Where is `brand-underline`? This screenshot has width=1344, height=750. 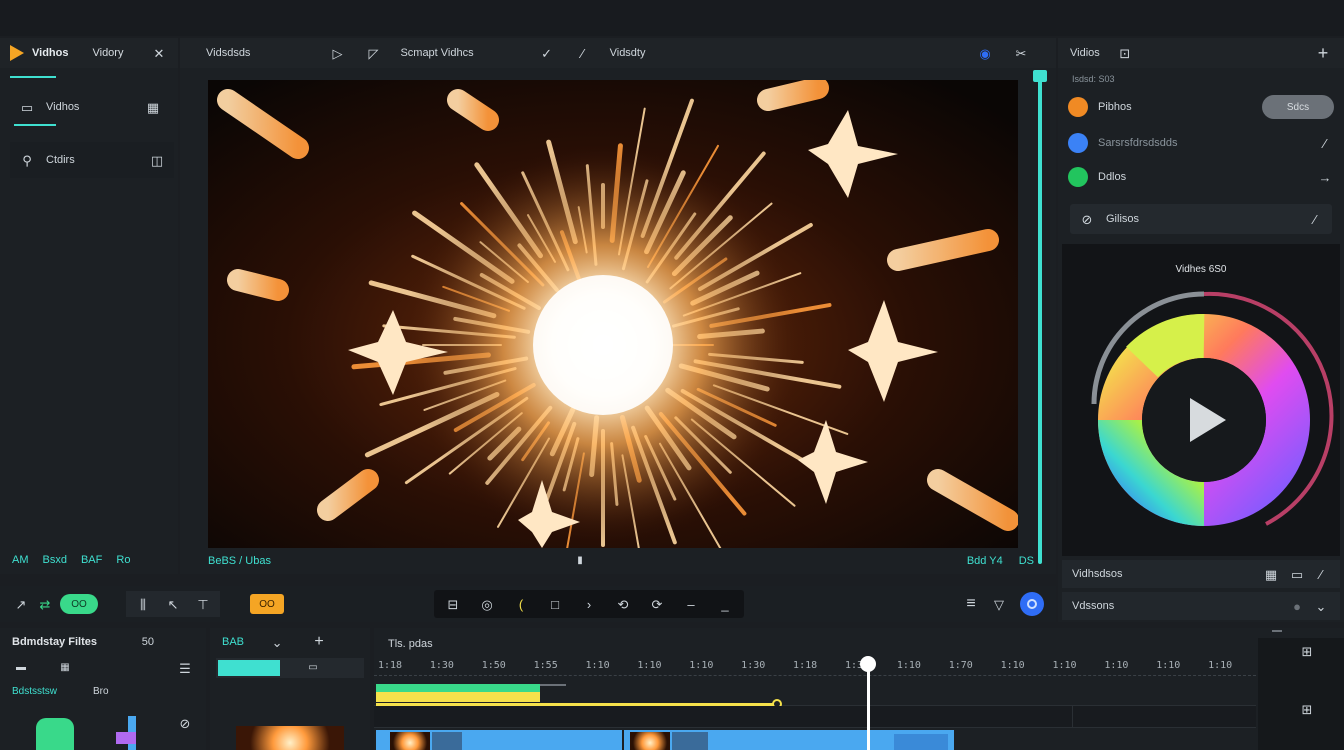
brand-underline is located at coordinates (33, 77).